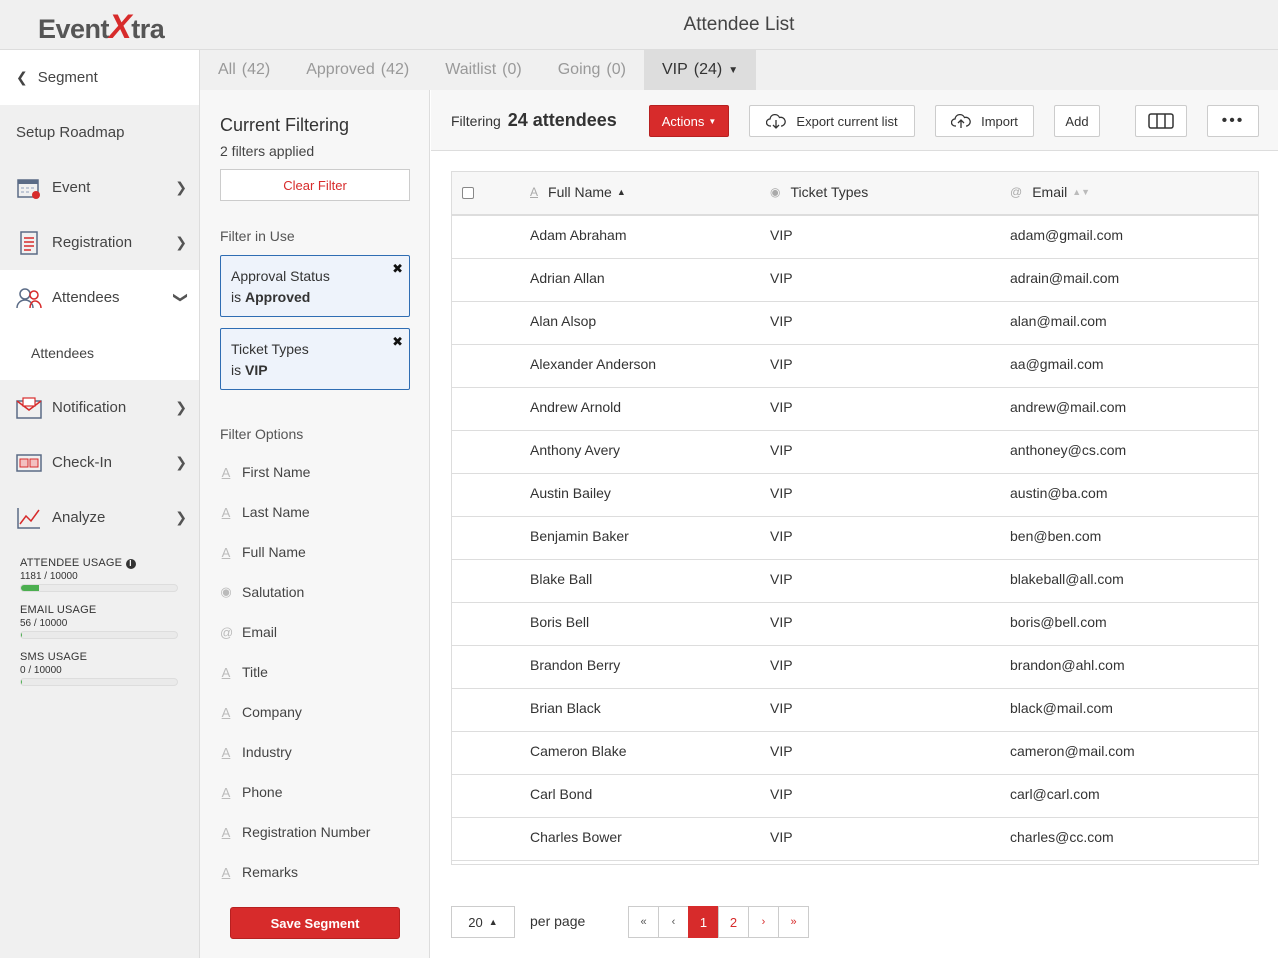  I want to click on table-row: Boris Bell VIP boris@bell.com, so click(855, 624).